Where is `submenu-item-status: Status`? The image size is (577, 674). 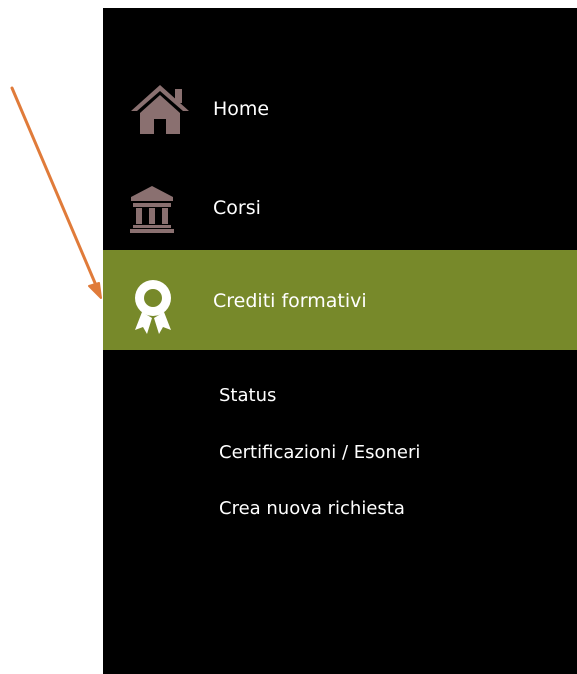
submenu-item-status: Status is located at coordinates (247, 396).